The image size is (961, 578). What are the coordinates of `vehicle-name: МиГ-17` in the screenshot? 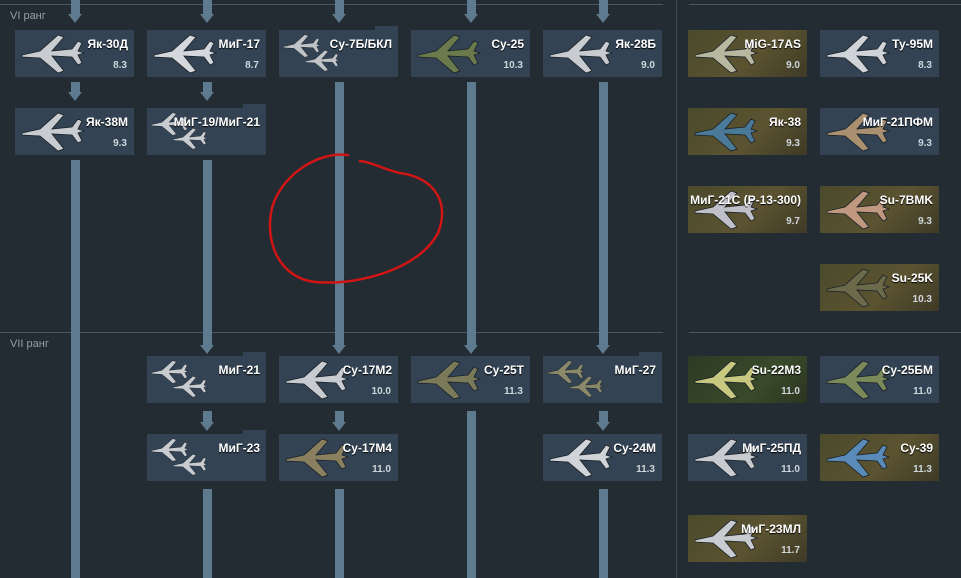 It's located at (239, 44).